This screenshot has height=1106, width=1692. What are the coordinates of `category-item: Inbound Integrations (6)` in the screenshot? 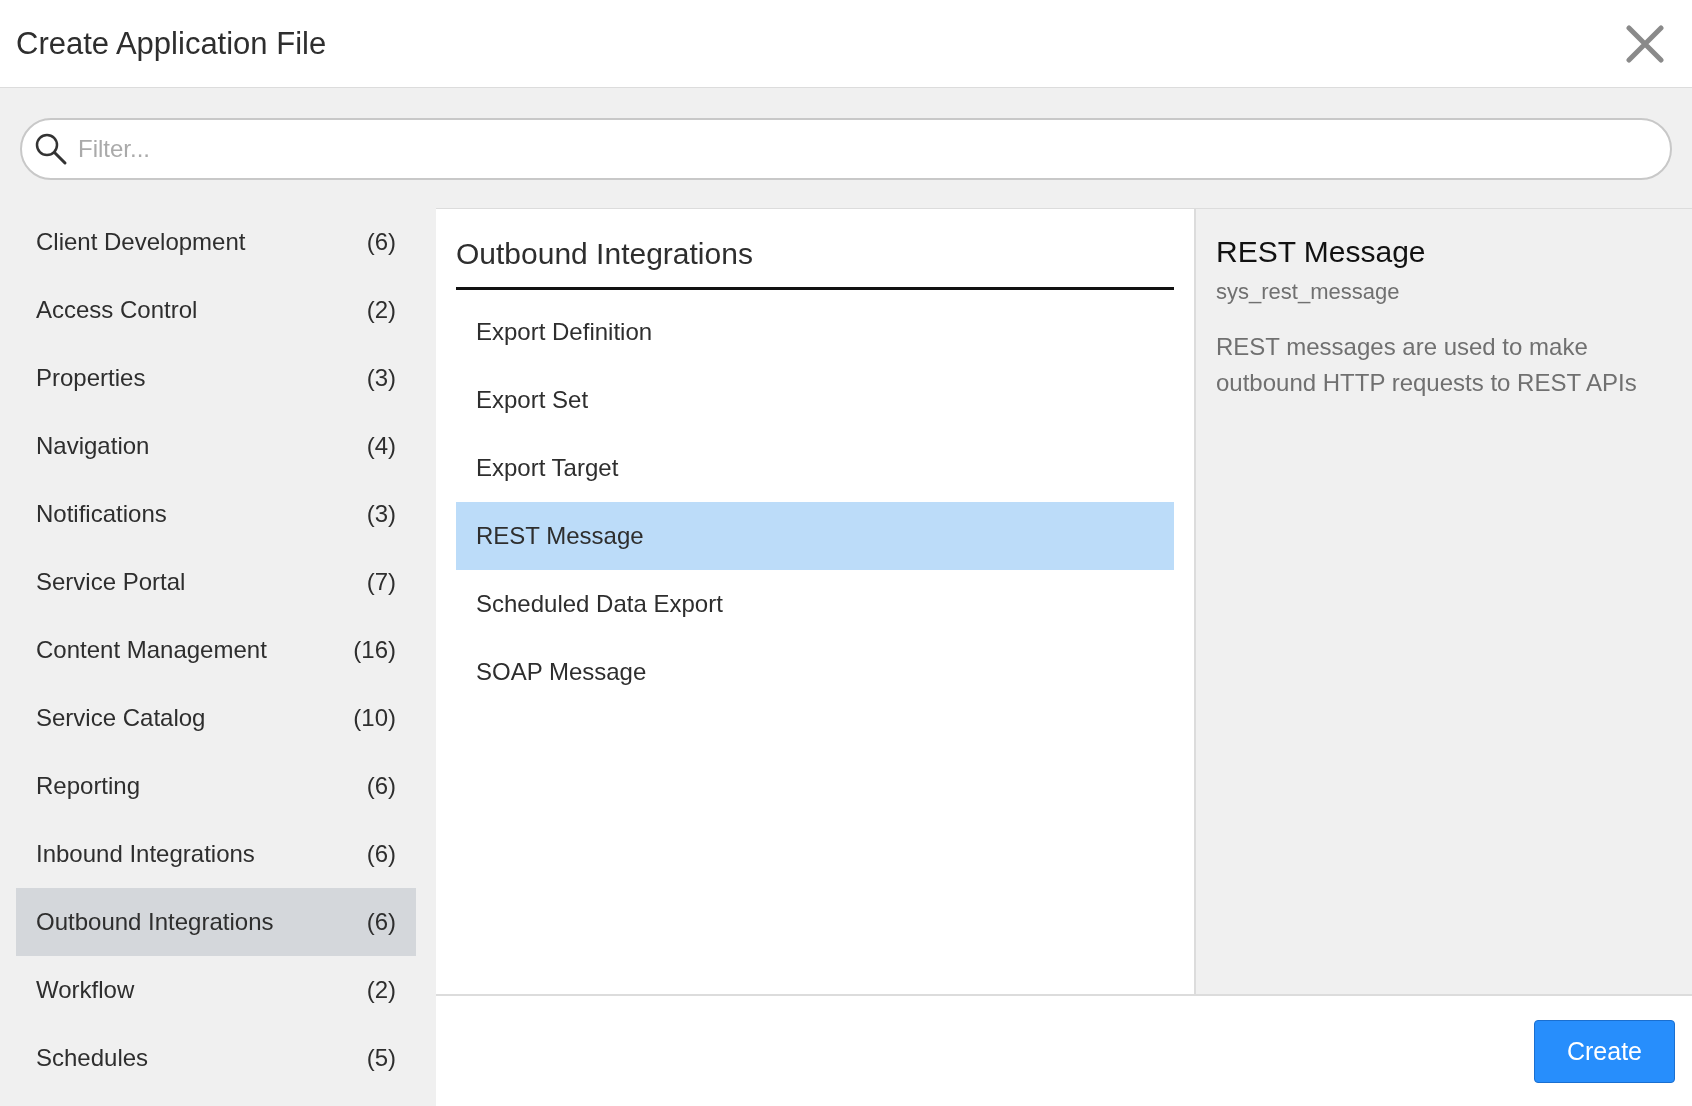 It's located at (216, 854).